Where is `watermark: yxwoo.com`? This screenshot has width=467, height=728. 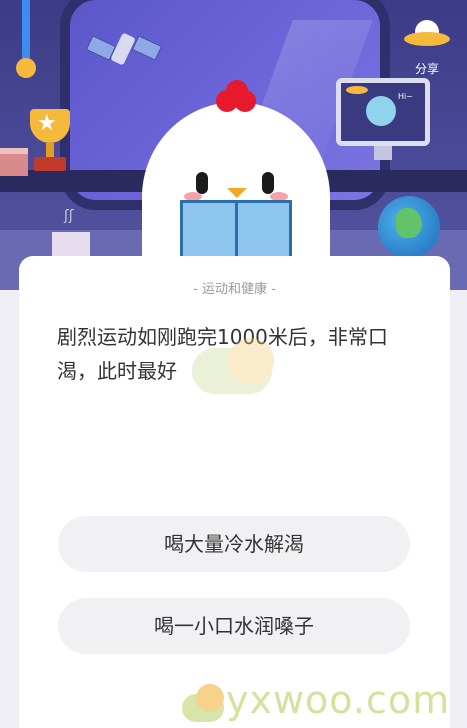 watermark: yxwoo.com is located at coordinates (318, 702).